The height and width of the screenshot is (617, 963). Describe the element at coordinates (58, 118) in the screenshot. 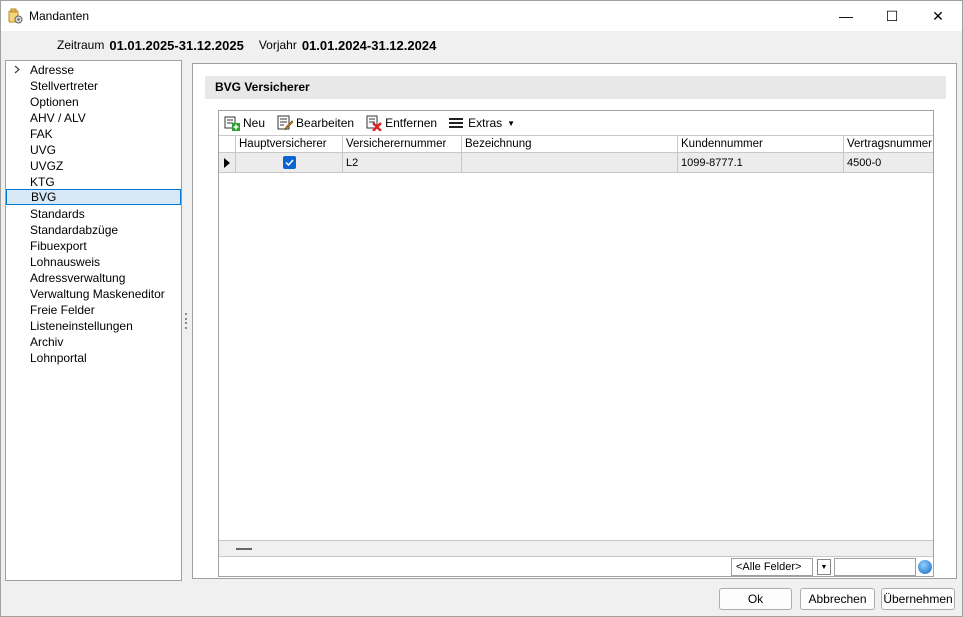

I see `sidebar-item-label: AHV / ALV` at that location.